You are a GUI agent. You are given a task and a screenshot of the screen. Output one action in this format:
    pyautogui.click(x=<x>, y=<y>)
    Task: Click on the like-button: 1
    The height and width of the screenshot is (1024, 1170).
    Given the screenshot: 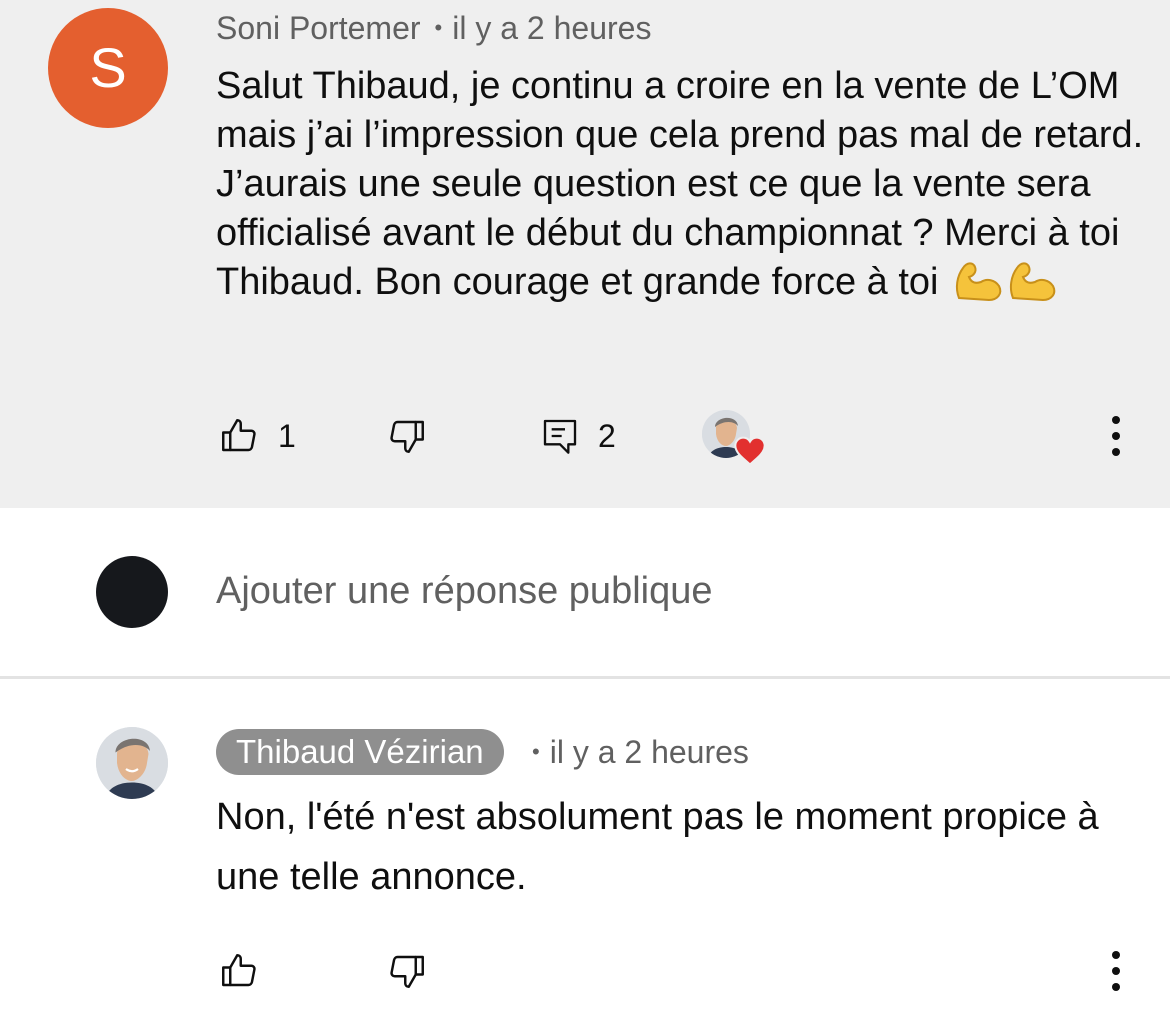 What is the action you would take?
    pyautogui.click(x=257, y=436)
    